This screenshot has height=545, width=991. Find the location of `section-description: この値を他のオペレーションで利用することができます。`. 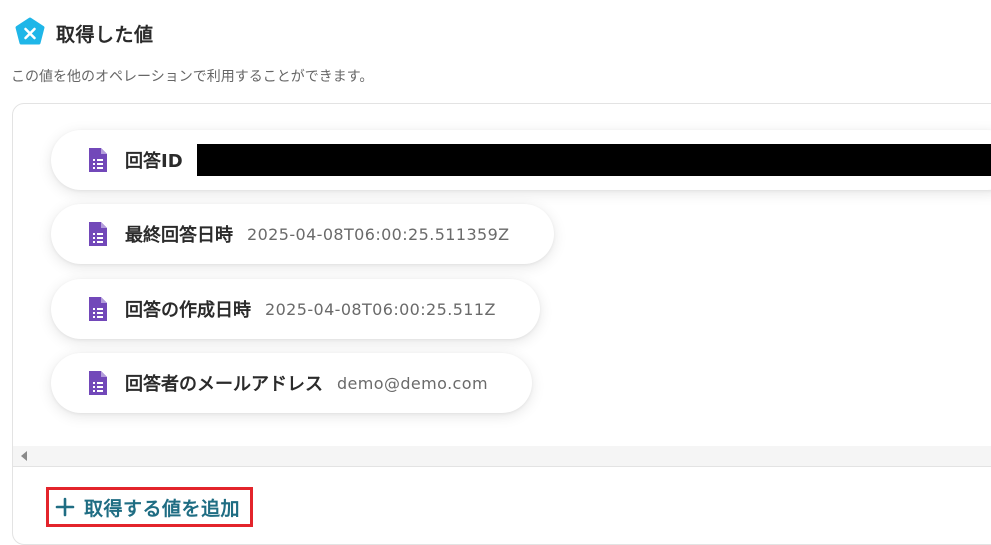

section-description: この値を他のオペレーションで利用することができます。 is located at coordinates (192, 77).